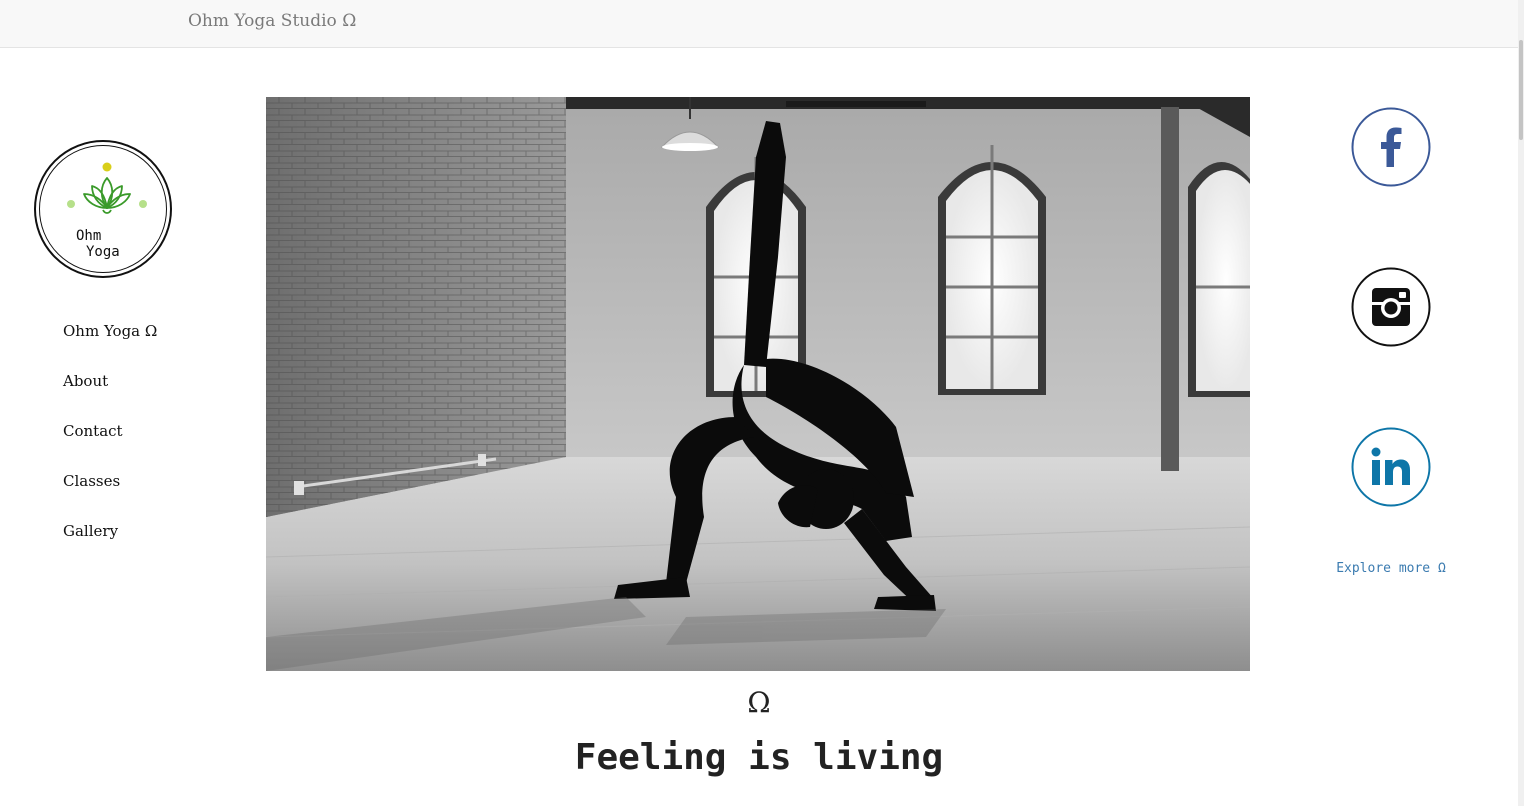  I want to click on instagram-icon, so click(1391, 307).